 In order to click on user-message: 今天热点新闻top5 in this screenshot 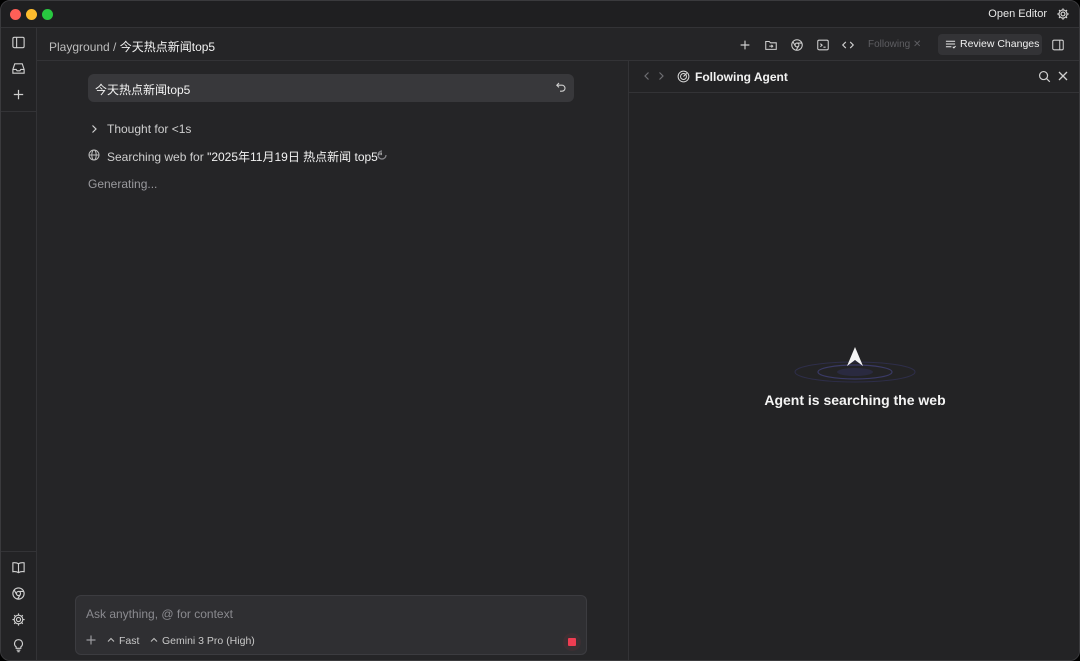, I will do `click(331, 88)`.